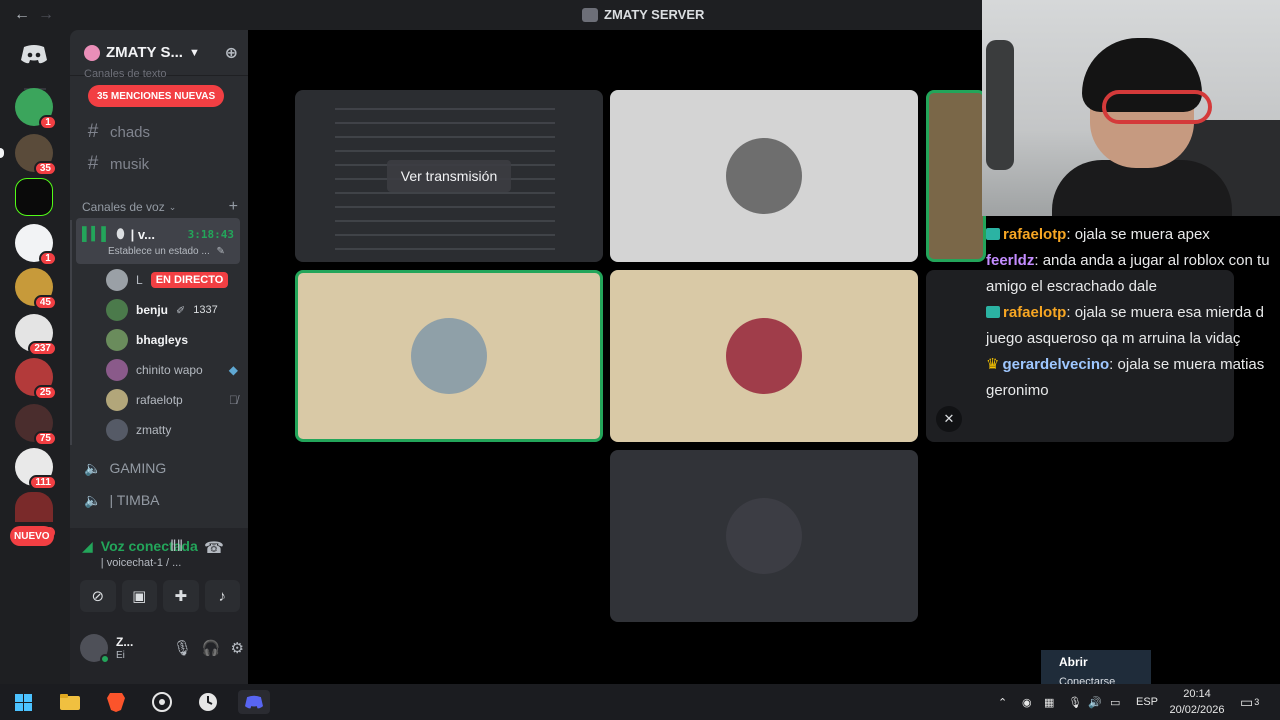 This screenshot has width=1280, height=720. What do you see at coordinates (139, 596) in the screenshot?
I see `screen-share-button: ▣` at bounding box center [139, 596].